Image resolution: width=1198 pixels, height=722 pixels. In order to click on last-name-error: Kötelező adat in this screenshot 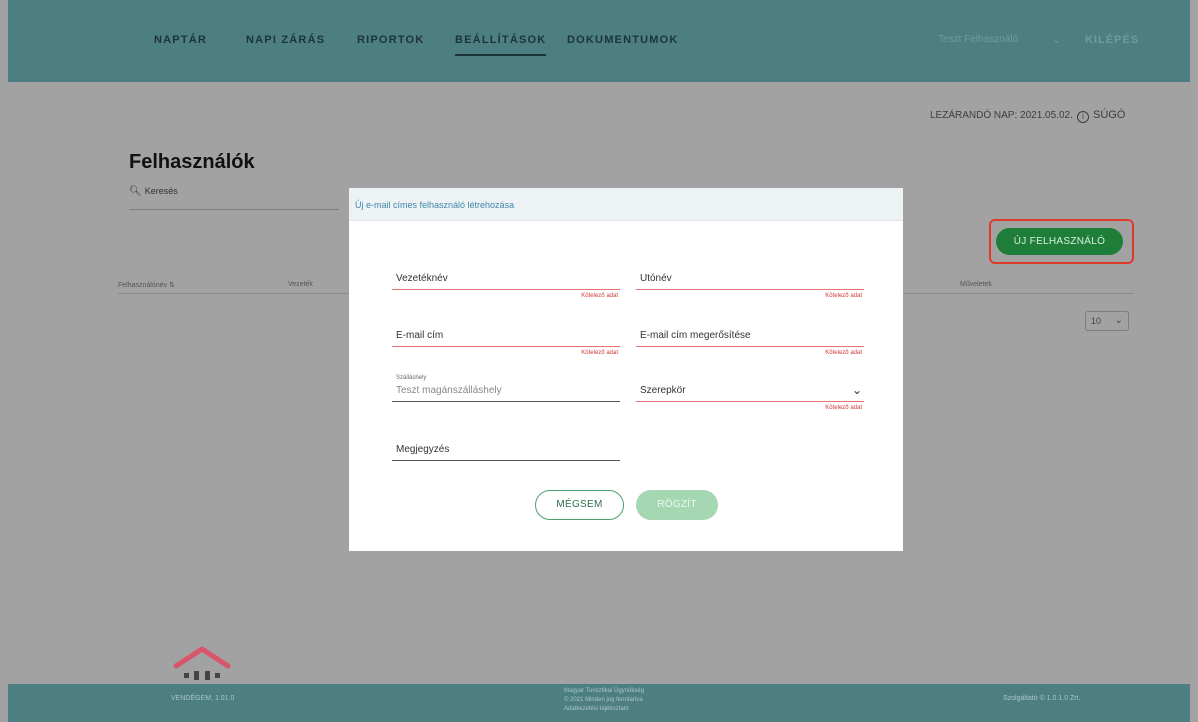, I will do `click(599, 296)`.